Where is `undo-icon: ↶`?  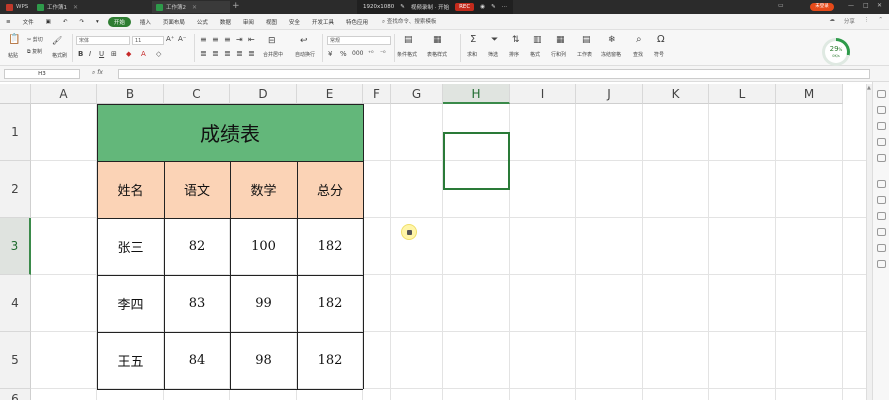
undo-icon: ↶ is located at coordinates (65, 22).